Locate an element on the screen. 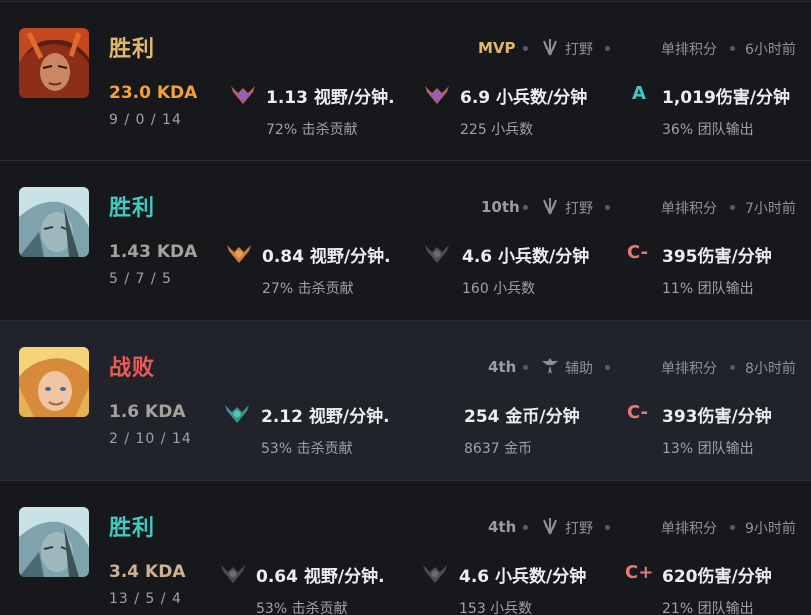 The width and height of the screenshot is (811, 615). kda-ratio: 1.6 KDA is located at coordinates (147, 412).